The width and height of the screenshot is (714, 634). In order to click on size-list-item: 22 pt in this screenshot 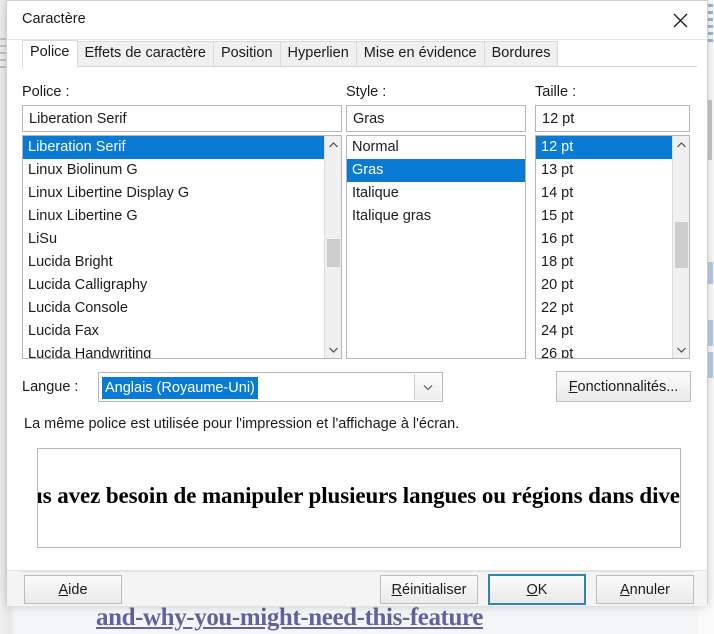, I will do `click(604, 308)`.